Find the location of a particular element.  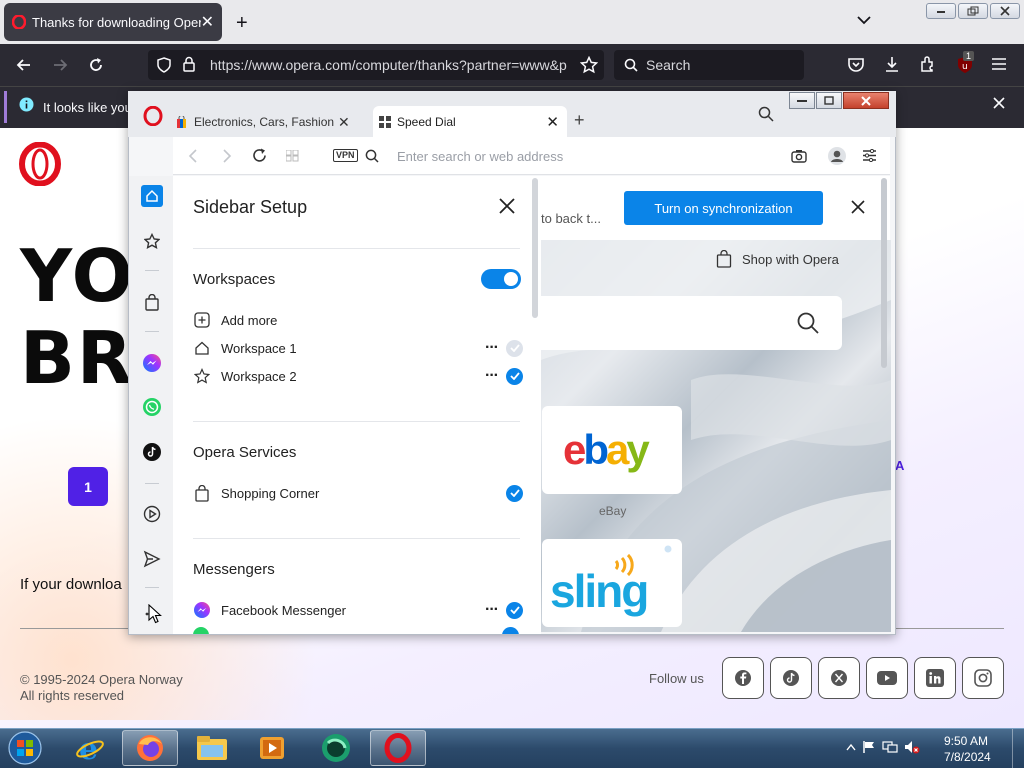

taskbar-opera-icon is located at coordinates (398, 748).